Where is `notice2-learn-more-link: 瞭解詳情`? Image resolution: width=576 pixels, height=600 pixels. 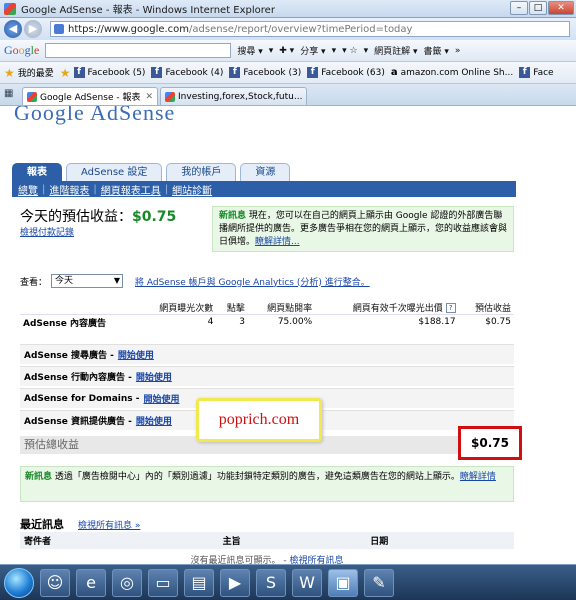 notice2-learn-more-link: 瞭解詳情 is located at coordinates (478, 477).